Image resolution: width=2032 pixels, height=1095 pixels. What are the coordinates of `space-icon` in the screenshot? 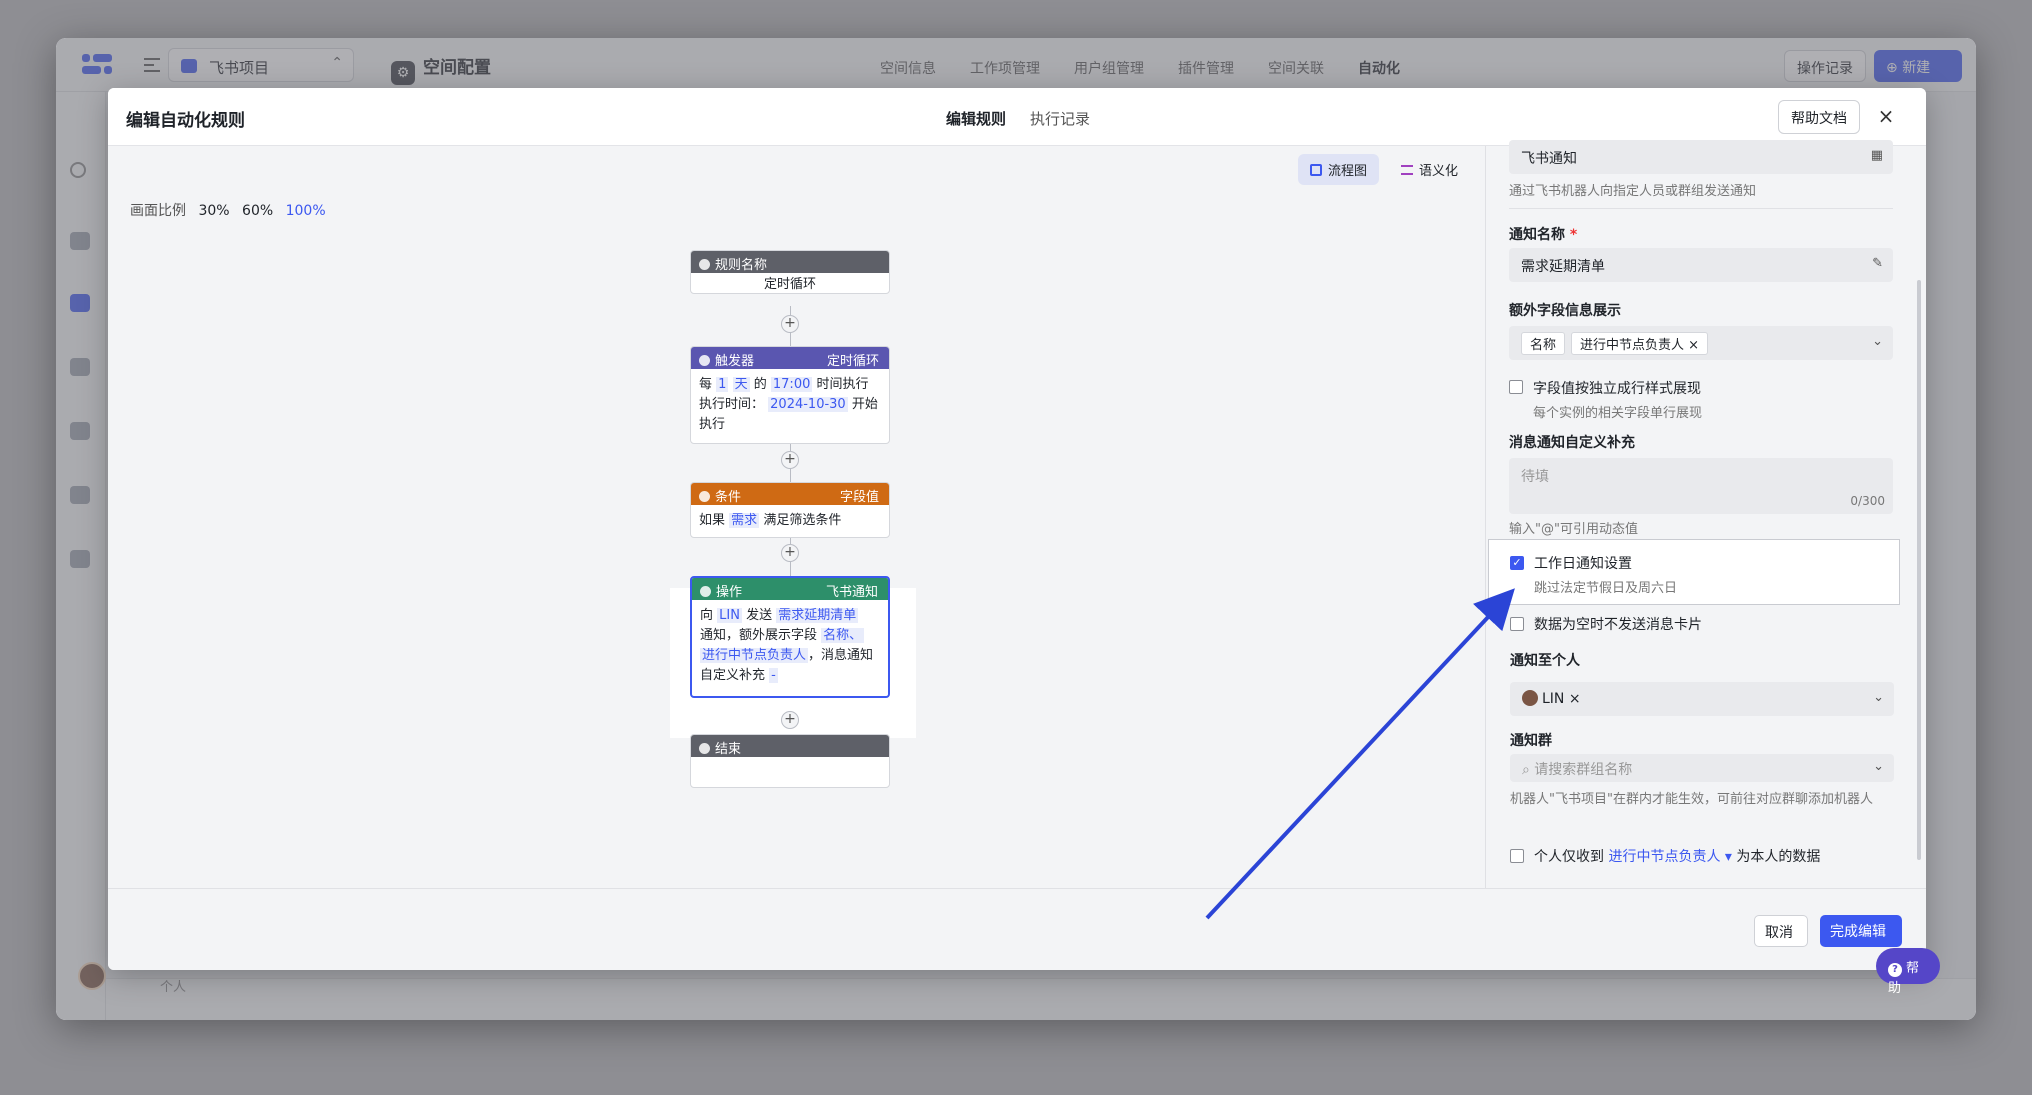 It's located at (80, 303).